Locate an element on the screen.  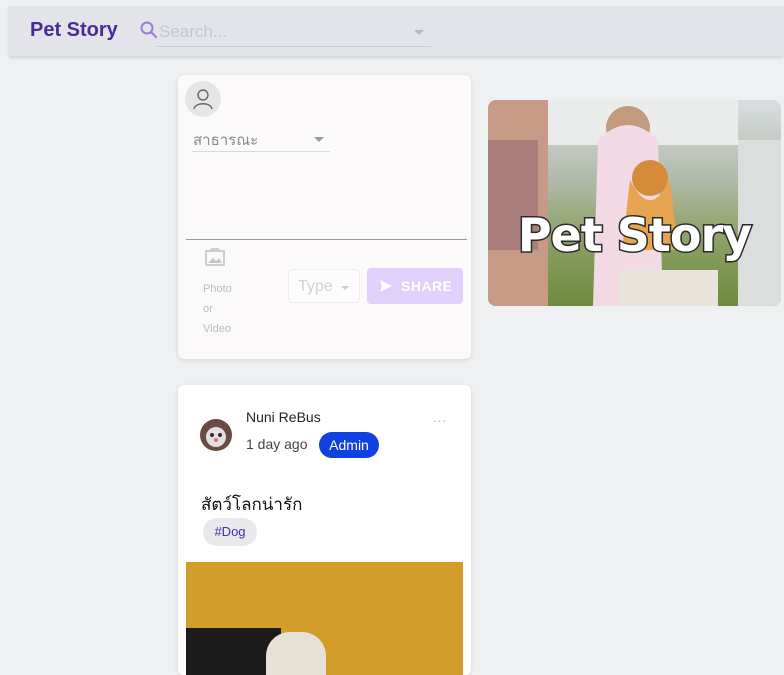
image-icon is located at coordinates (215, 258).